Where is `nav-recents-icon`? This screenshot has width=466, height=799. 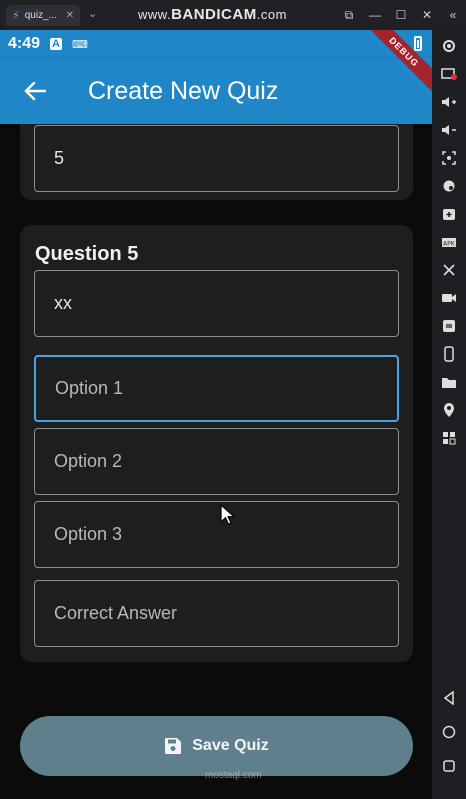 nav-recents-icon is located at coordinates (449, 766).